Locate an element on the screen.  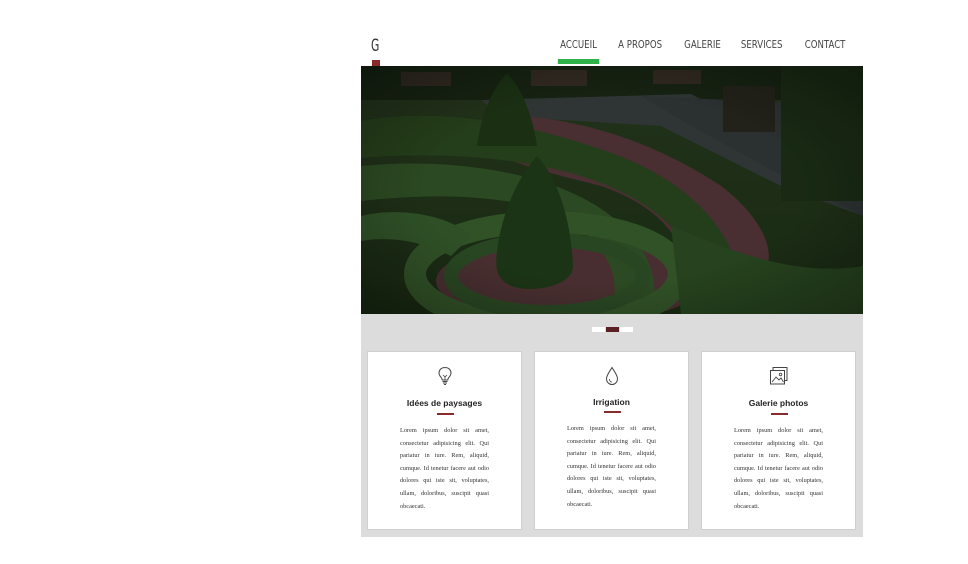
card-title: Irrigation is located at coordinates (611, 402).